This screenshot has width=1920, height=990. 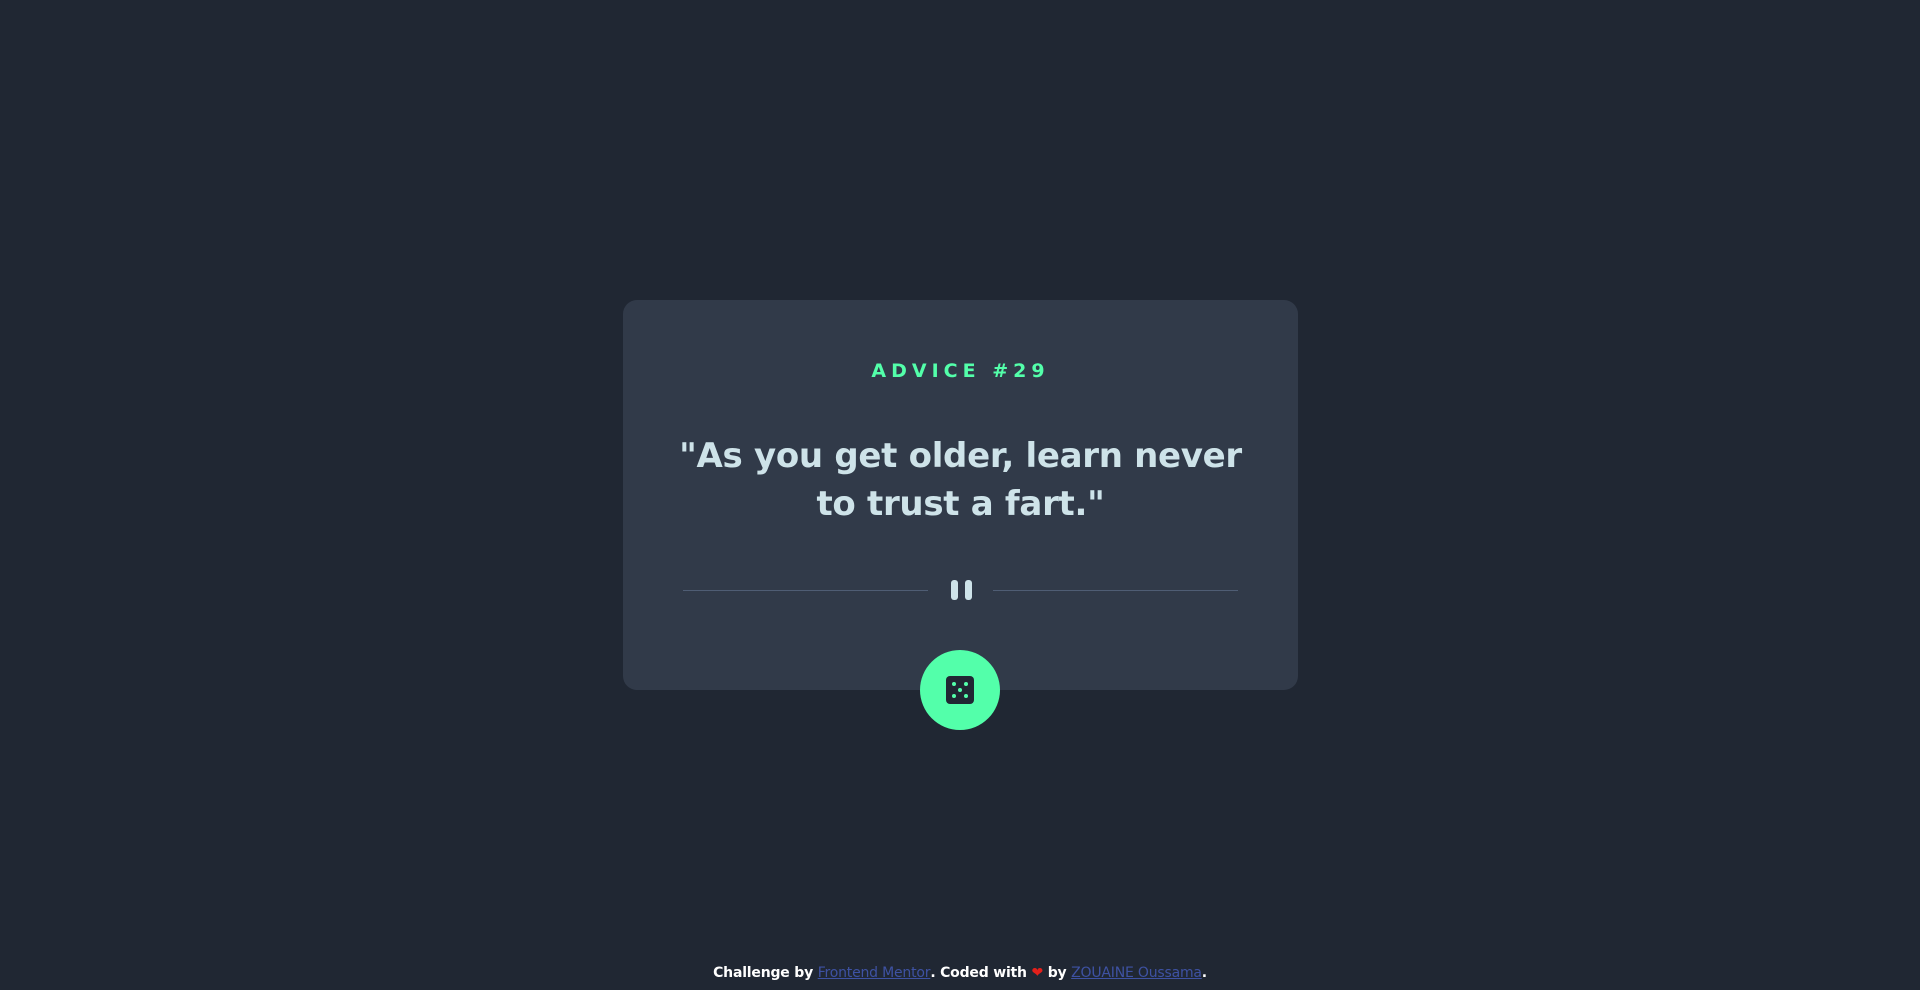 What do you see at coordinates (1204, 973) in the screenshot?
I see `footer-suffix: .` at bounding box center [1204, 973].